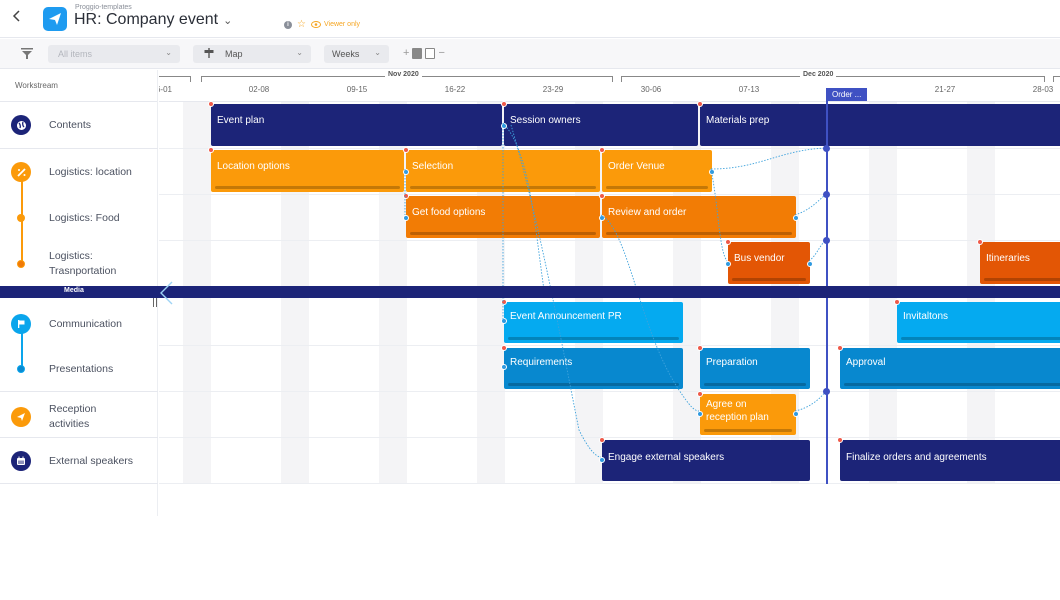 The height and width of the screenshot is (600, 1060). Describe the element at coordinates (252, 54) in the screenshot. I see `view-select: Map ⌄` at that location.